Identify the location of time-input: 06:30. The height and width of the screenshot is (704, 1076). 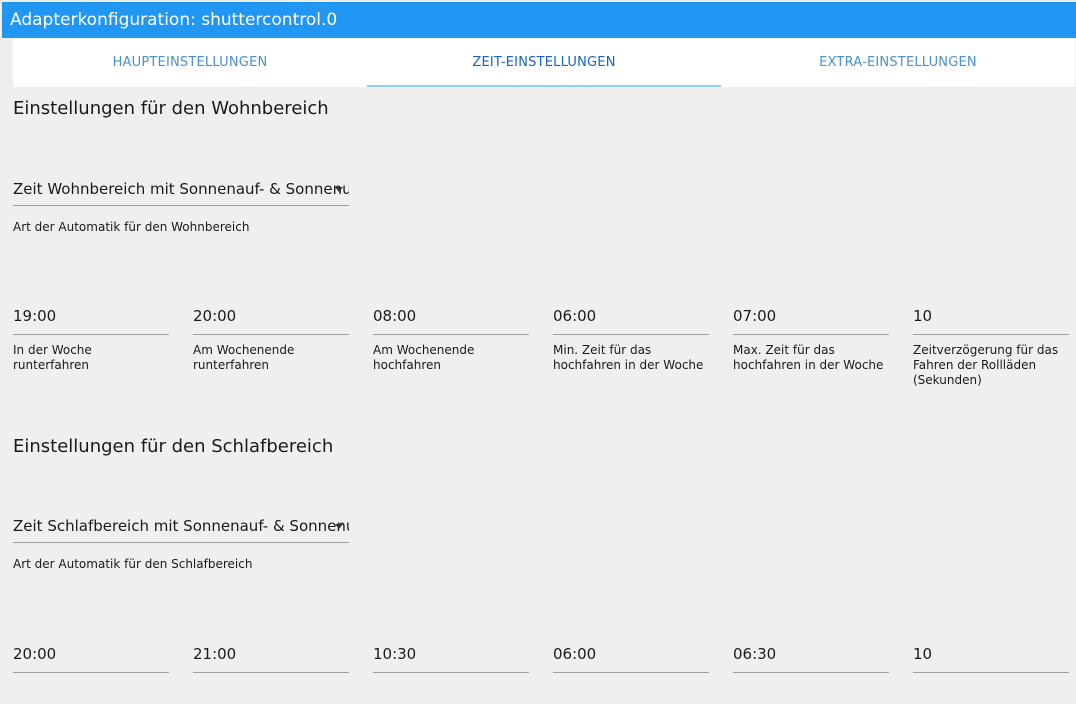
(811, 656).